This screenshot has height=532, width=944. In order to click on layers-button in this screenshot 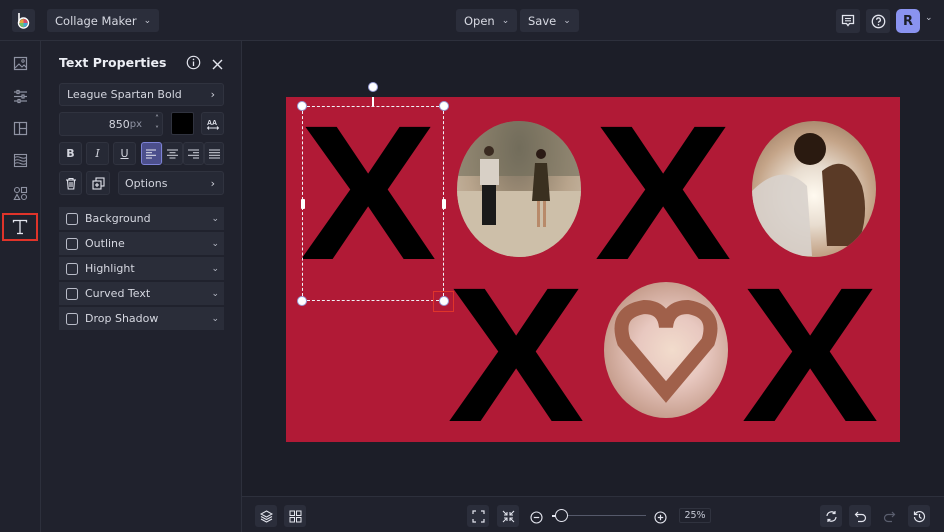, I will do `click(266, 516)`.